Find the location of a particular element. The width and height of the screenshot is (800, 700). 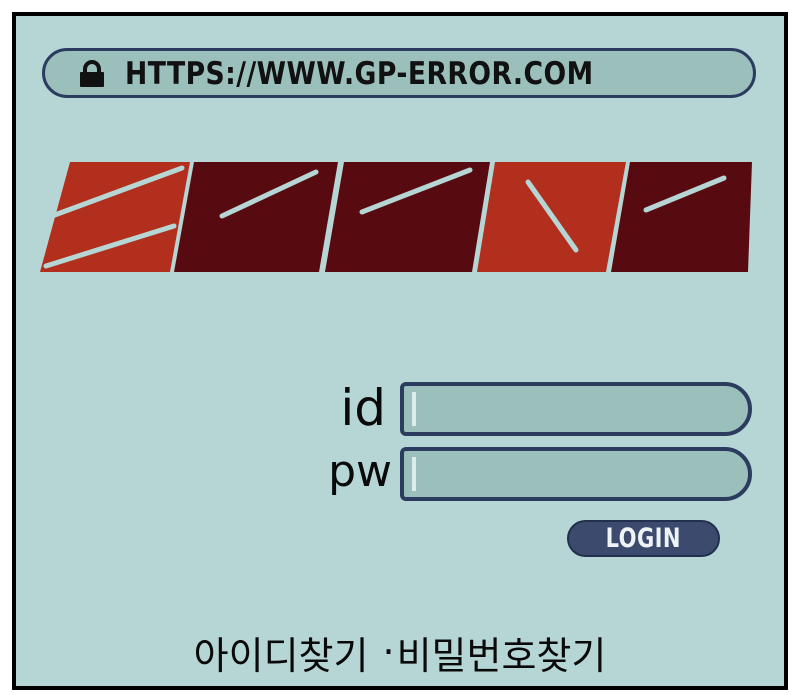

error-logo is located at coordinates (396, 217).